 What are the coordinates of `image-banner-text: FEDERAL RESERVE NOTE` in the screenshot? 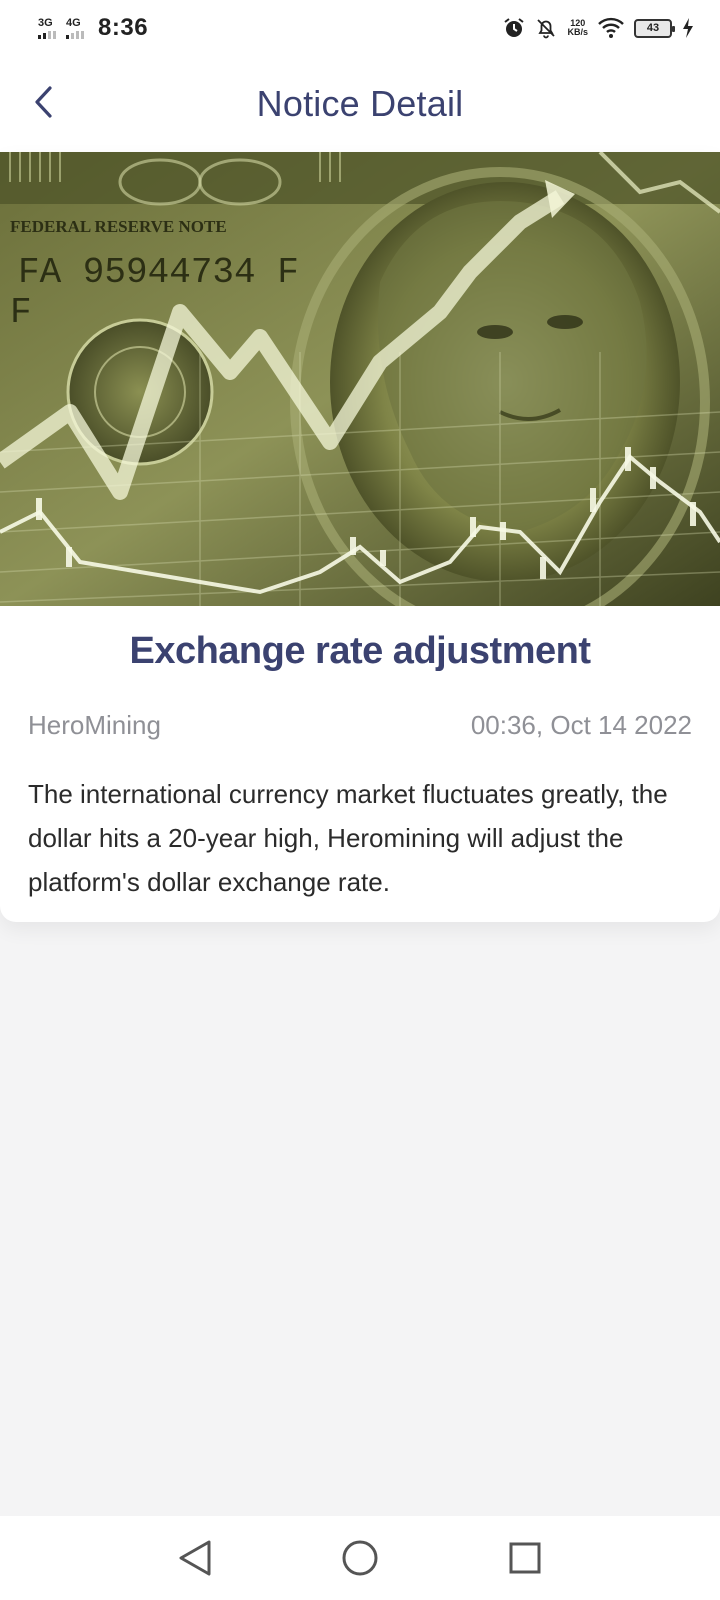 It's located at (118, 226).